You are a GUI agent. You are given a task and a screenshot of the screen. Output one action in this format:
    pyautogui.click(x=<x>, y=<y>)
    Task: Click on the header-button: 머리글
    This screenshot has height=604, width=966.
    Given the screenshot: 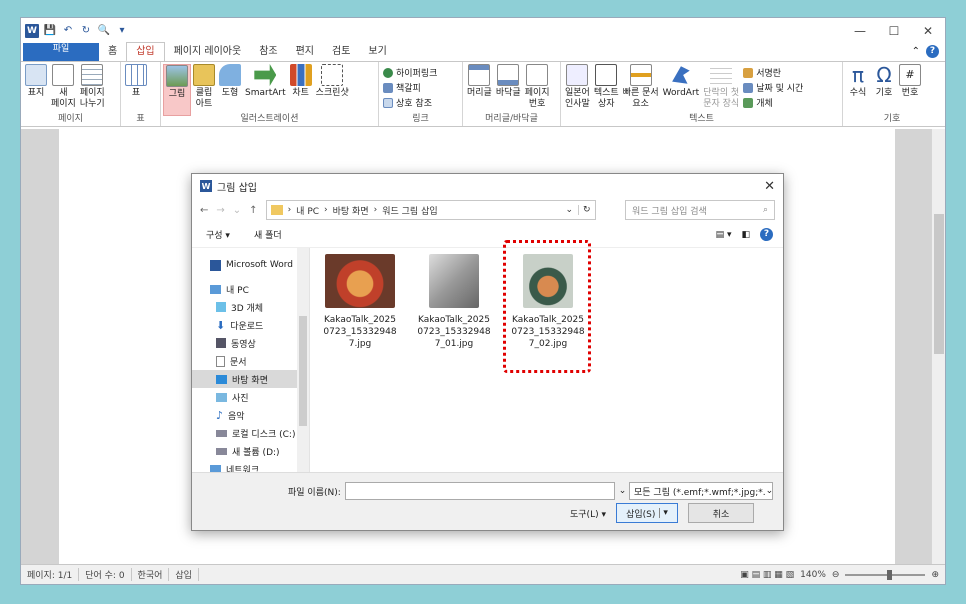 What is the action you would take?
    pyautogui.click(x=479, y=90)
    